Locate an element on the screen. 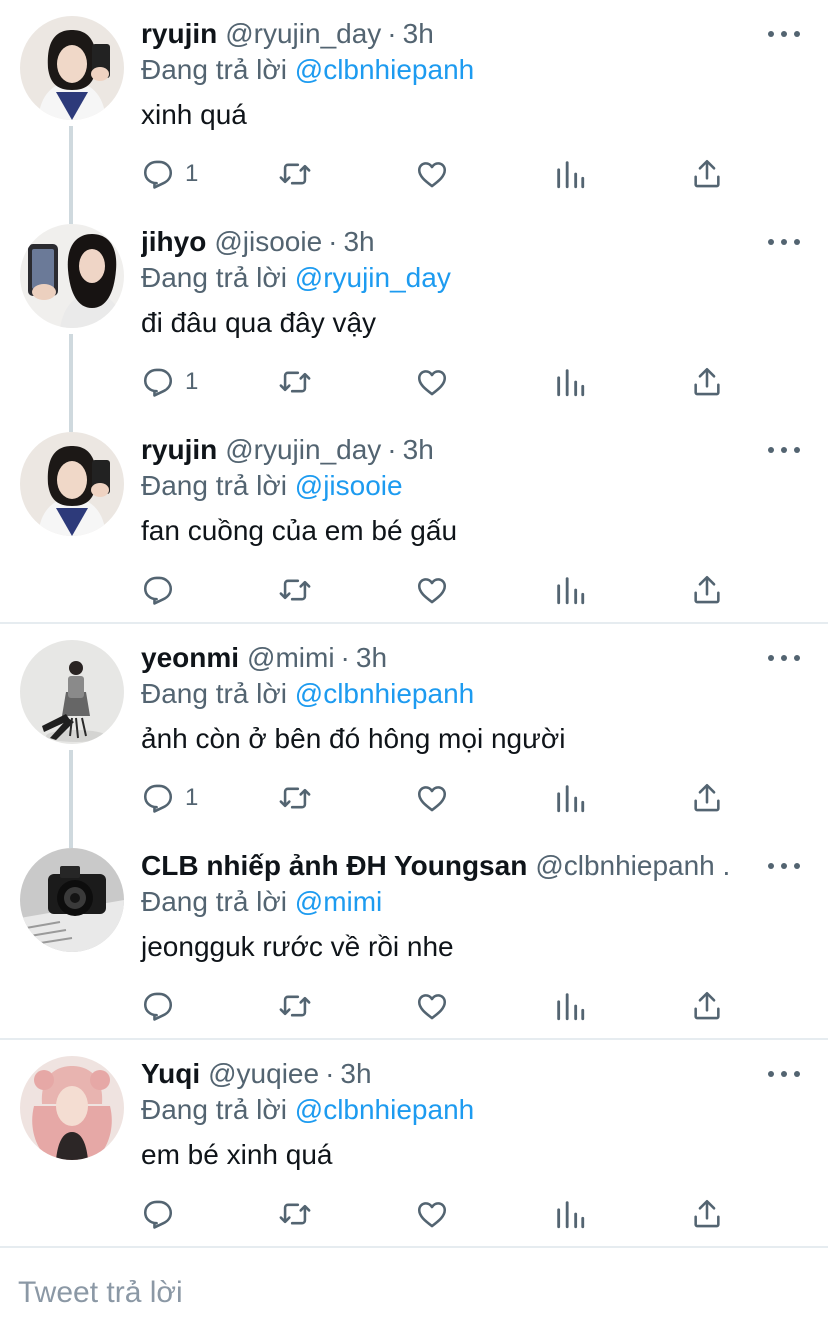  username: @jisooie is located at coordinates (268, 241).